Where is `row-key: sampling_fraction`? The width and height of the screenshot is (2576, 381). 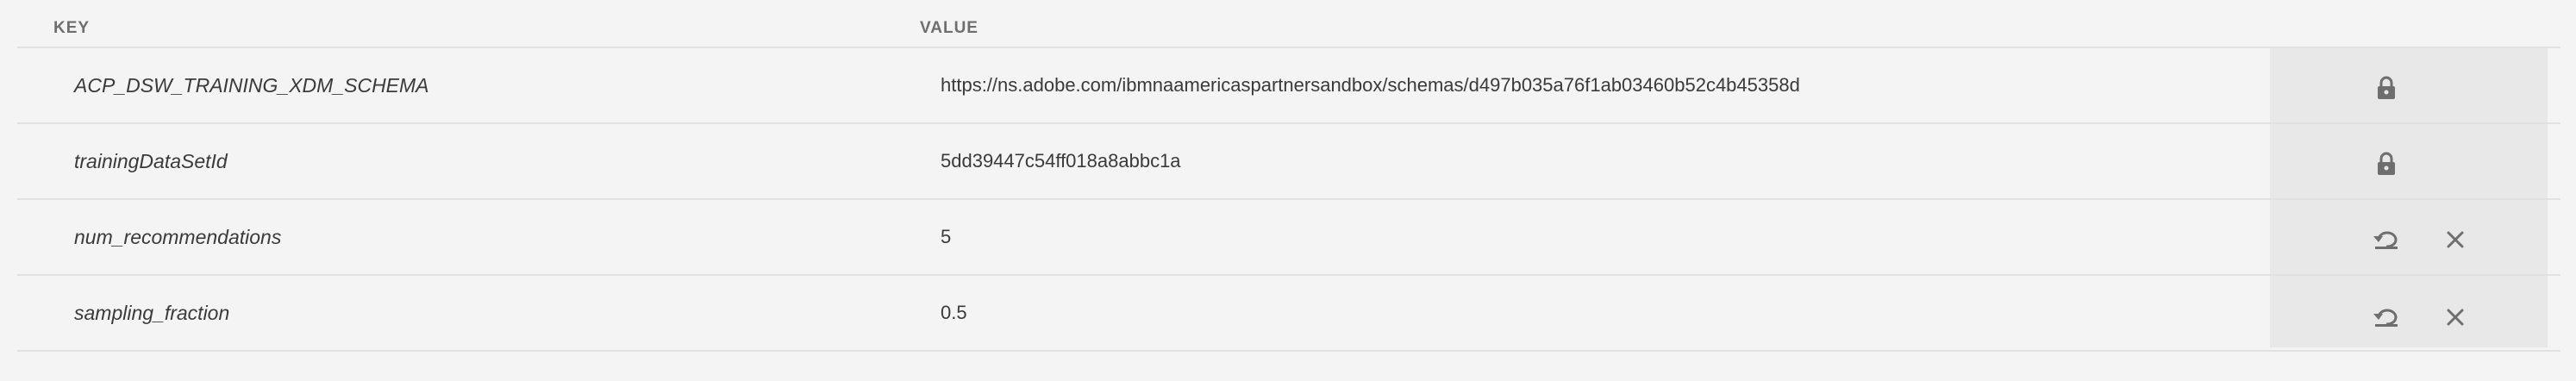
row-key: sampling_fraction is located at coordinates (152, 313).